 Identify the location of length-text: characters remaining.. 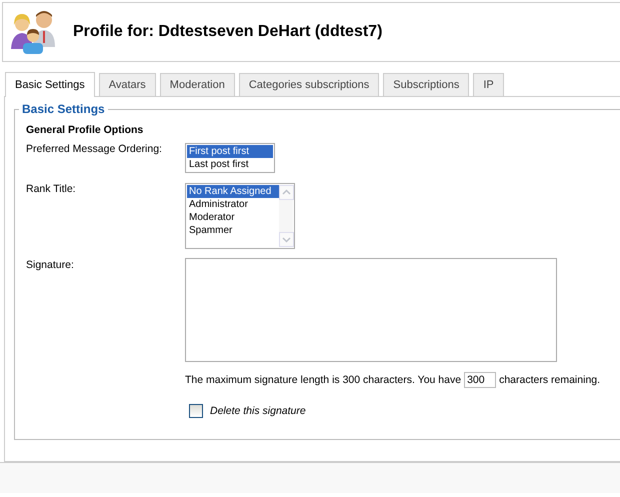
(549, 380).